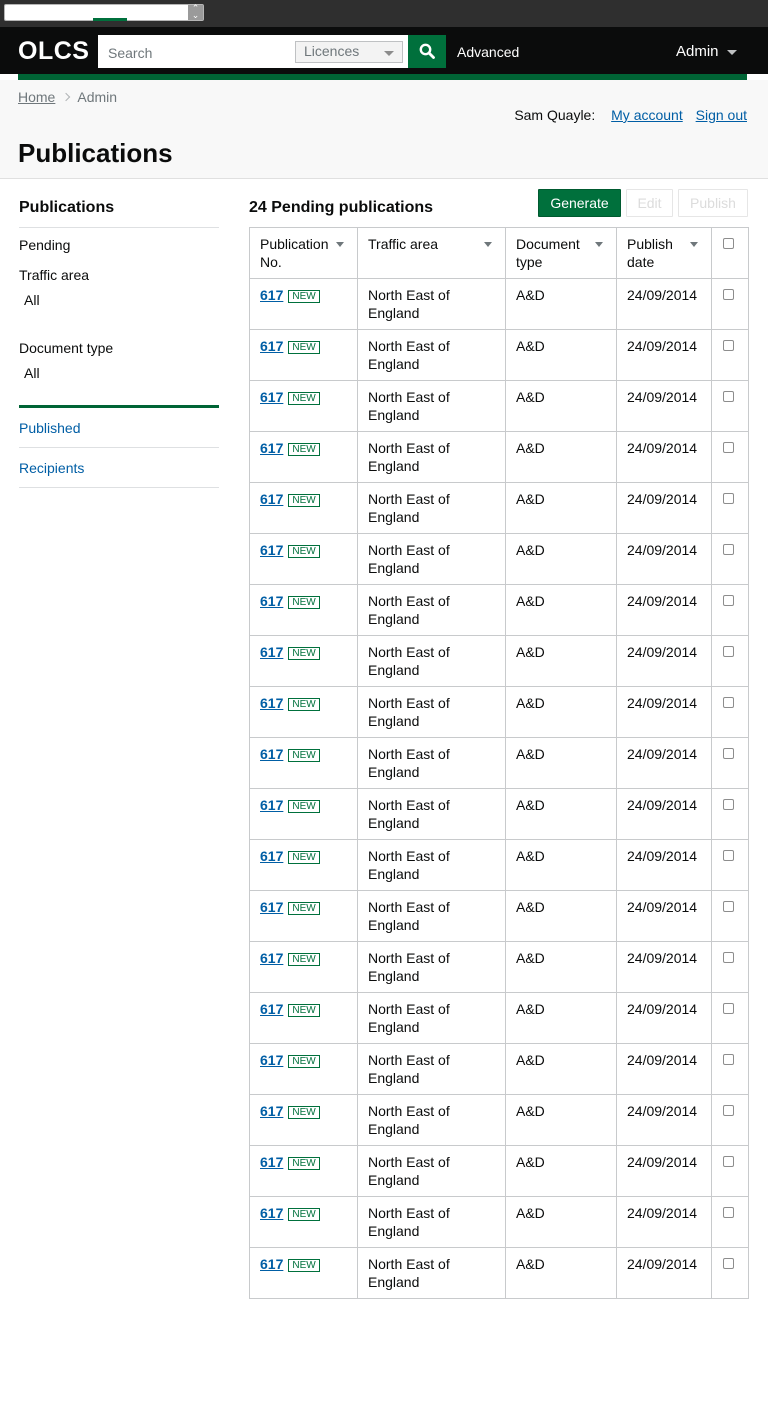 The width and height of the screenshot is (768, 1404). What do you see at coordinates (730, 253) in the screenshot?
I see `column-header-select-all` at bounding box center [730, 253].